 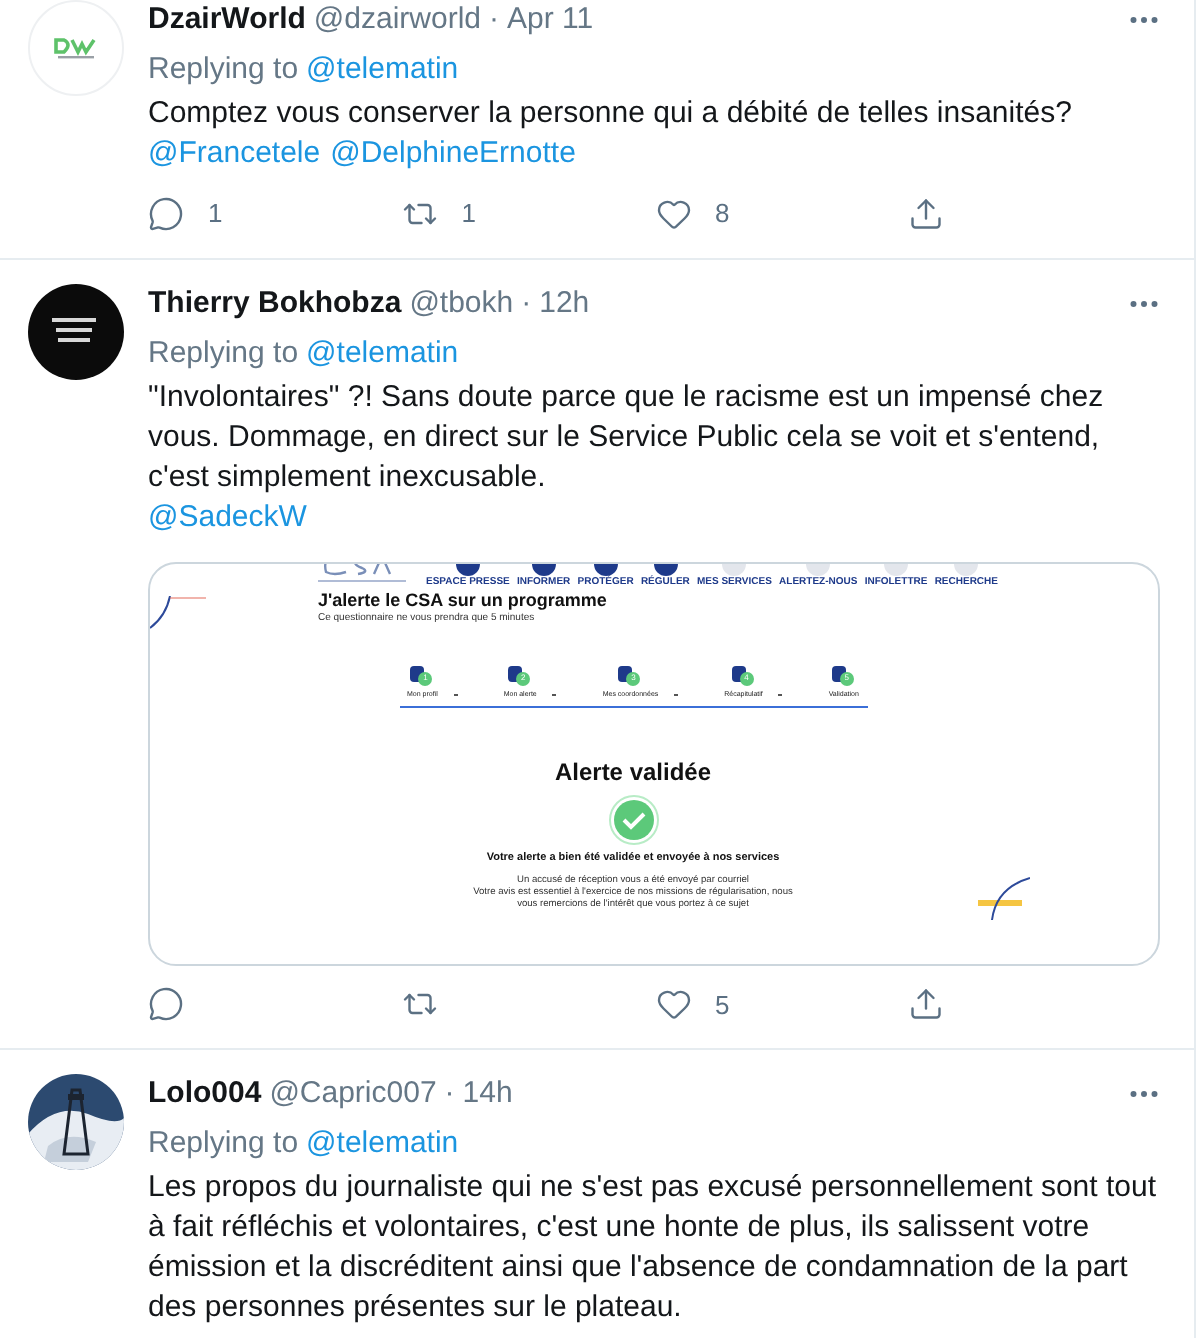 I want to click on tweet-time: Apr 11, so click(x=550, y=20).